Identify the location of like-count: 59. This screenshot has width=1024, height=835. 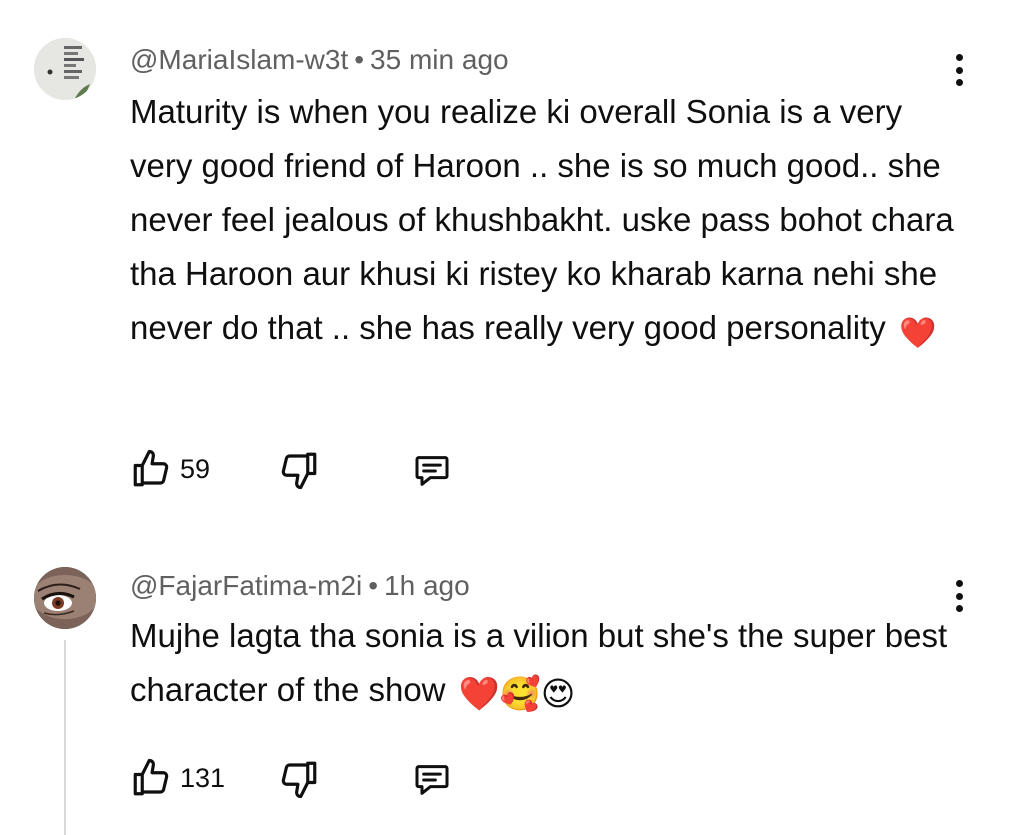
(195, 468).